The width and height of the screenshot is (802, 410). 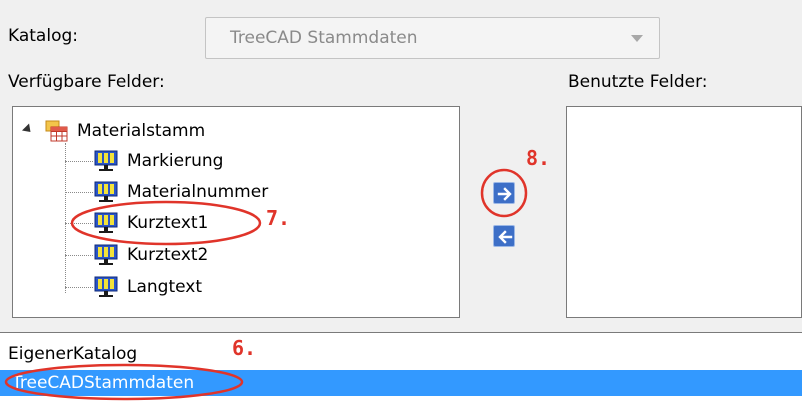 I want to click on expand-icon, so click(x=28, y=129).